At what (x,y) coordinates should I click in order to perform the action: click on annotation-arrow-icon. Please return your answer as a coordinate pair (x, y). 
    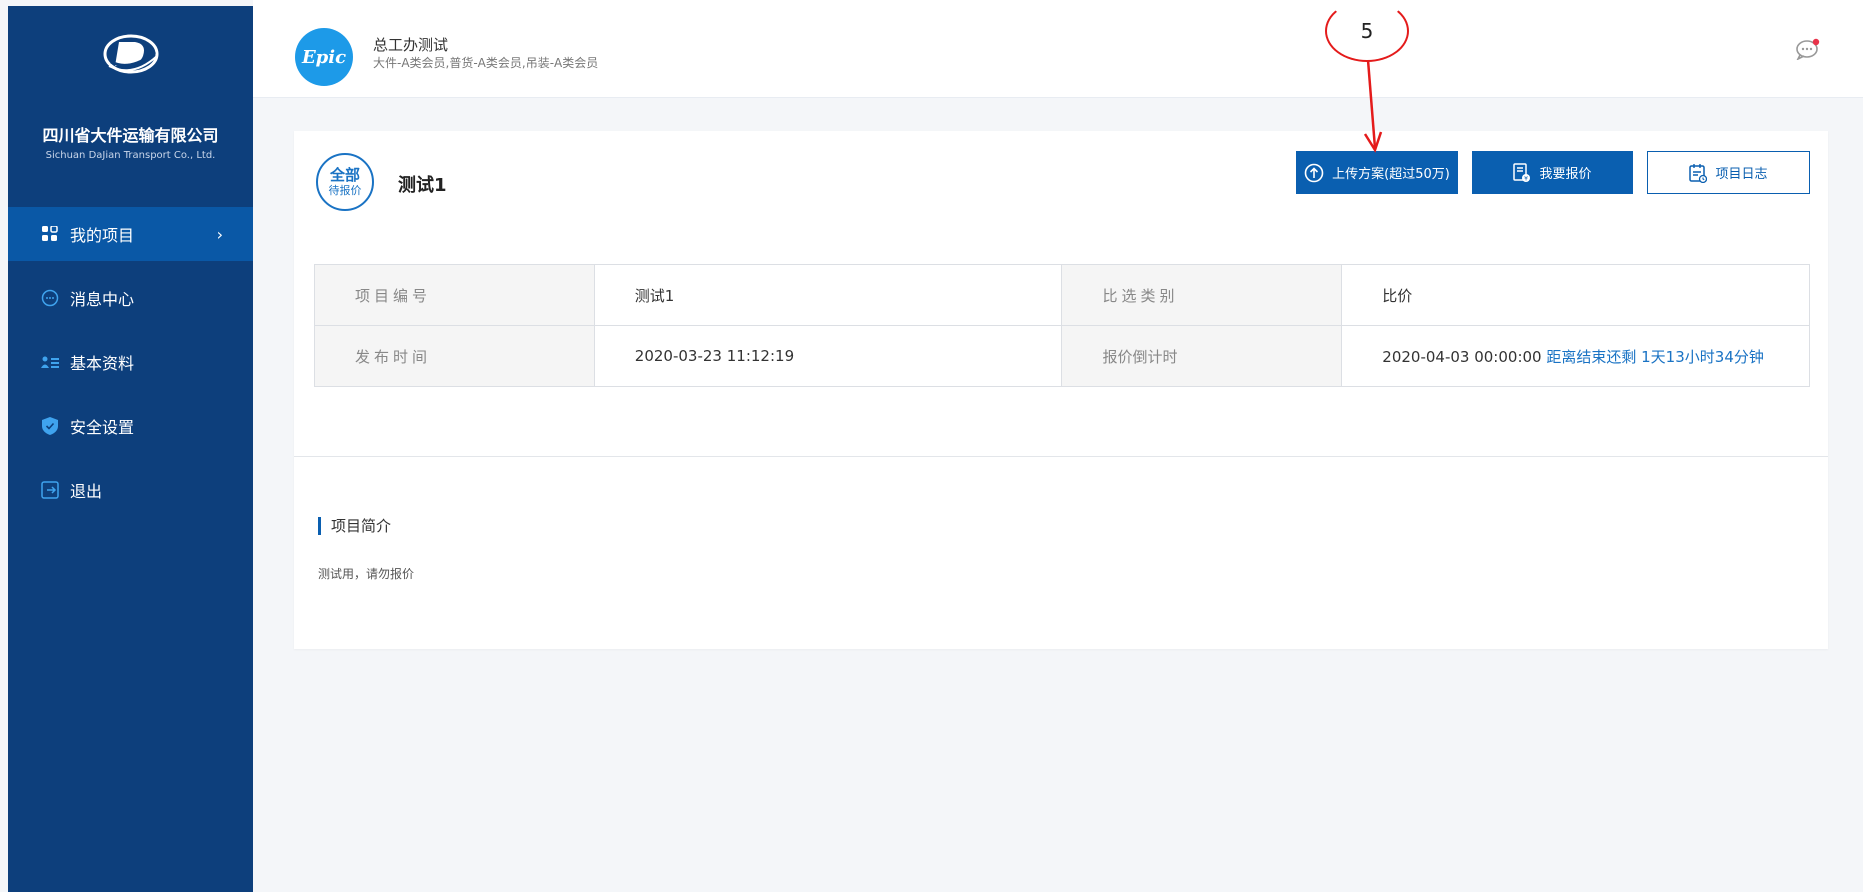
    Looking at the image, I should click on (1373, 106).